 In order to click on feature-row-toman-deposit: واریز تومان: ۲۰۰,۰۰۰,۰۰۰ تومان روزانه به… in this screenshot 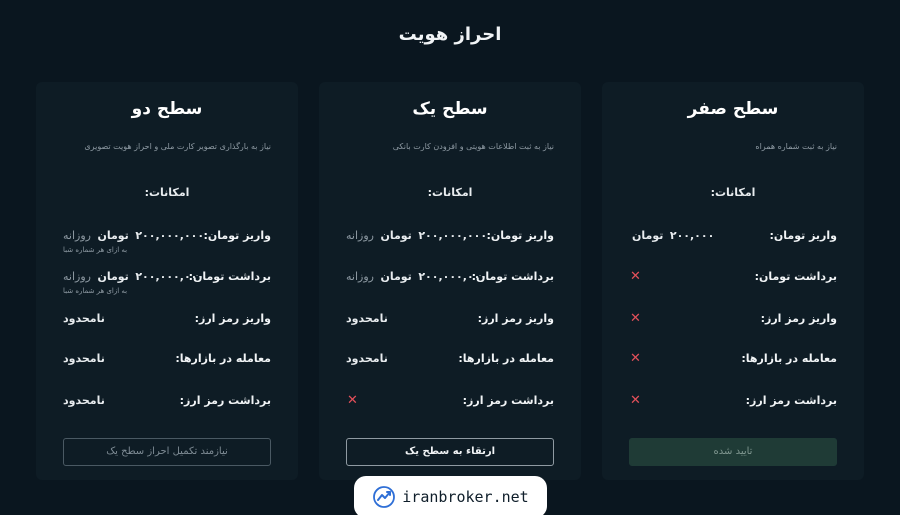, I will do `click(167, 244)`.